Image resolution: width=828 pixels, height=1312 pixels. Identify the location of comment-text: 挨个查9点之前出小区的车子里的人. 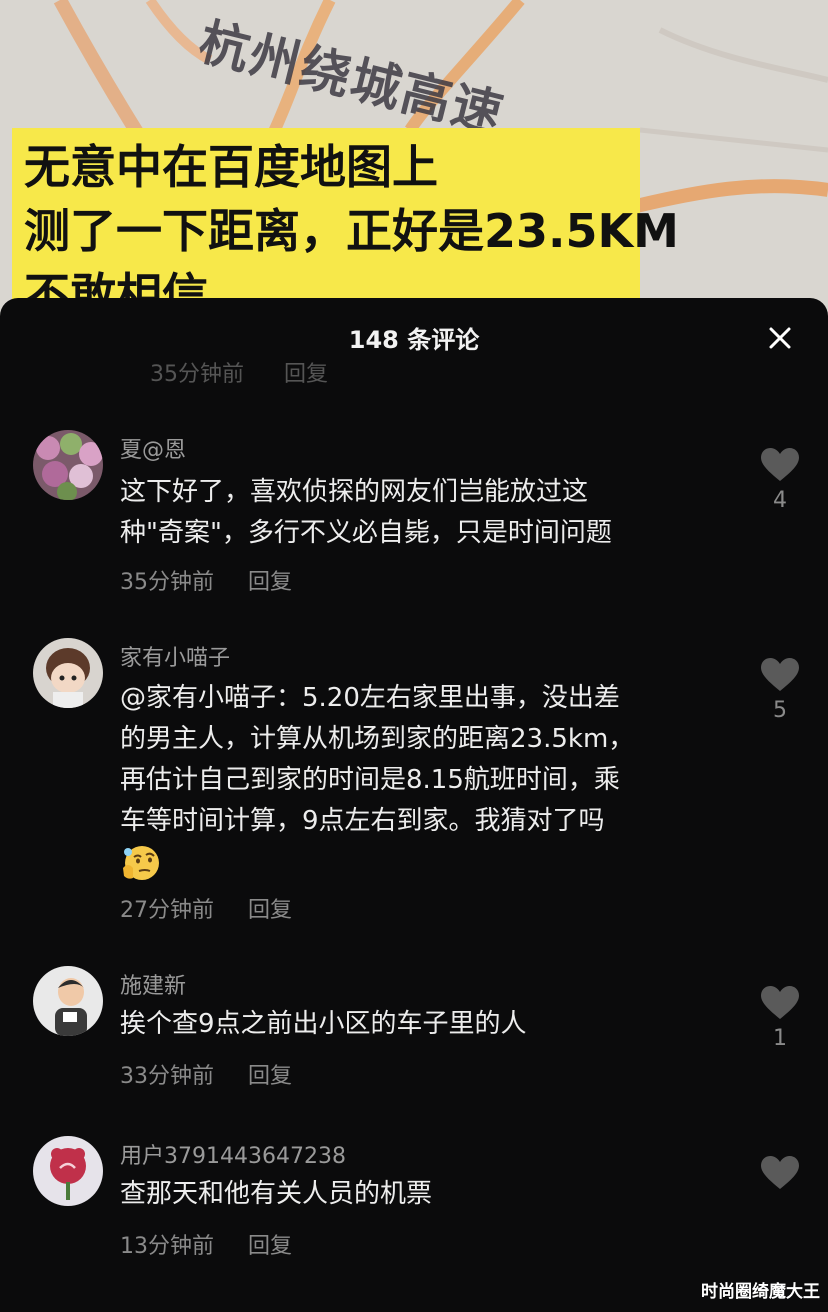
(420, 1024).